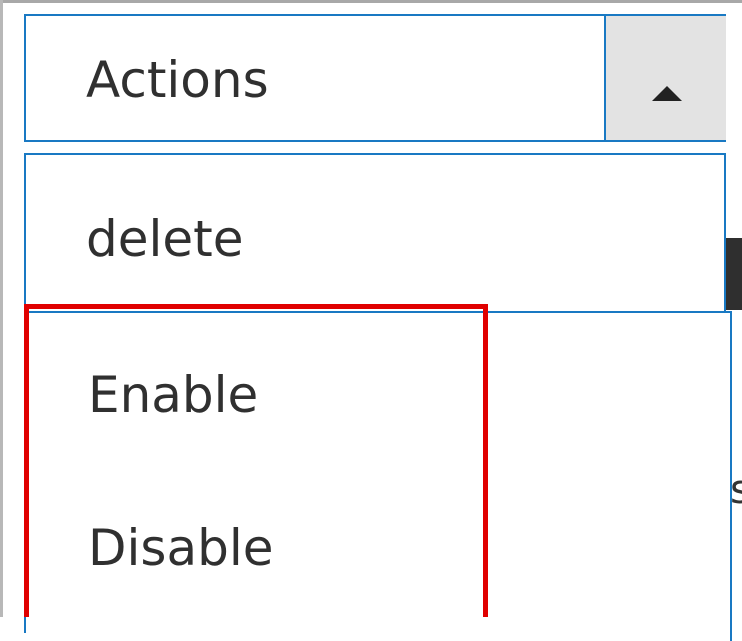  What do you see at coordinates (736, 490) in the screenshot?
I see `clipped-background-text: s` at bounding box center [736, 490].